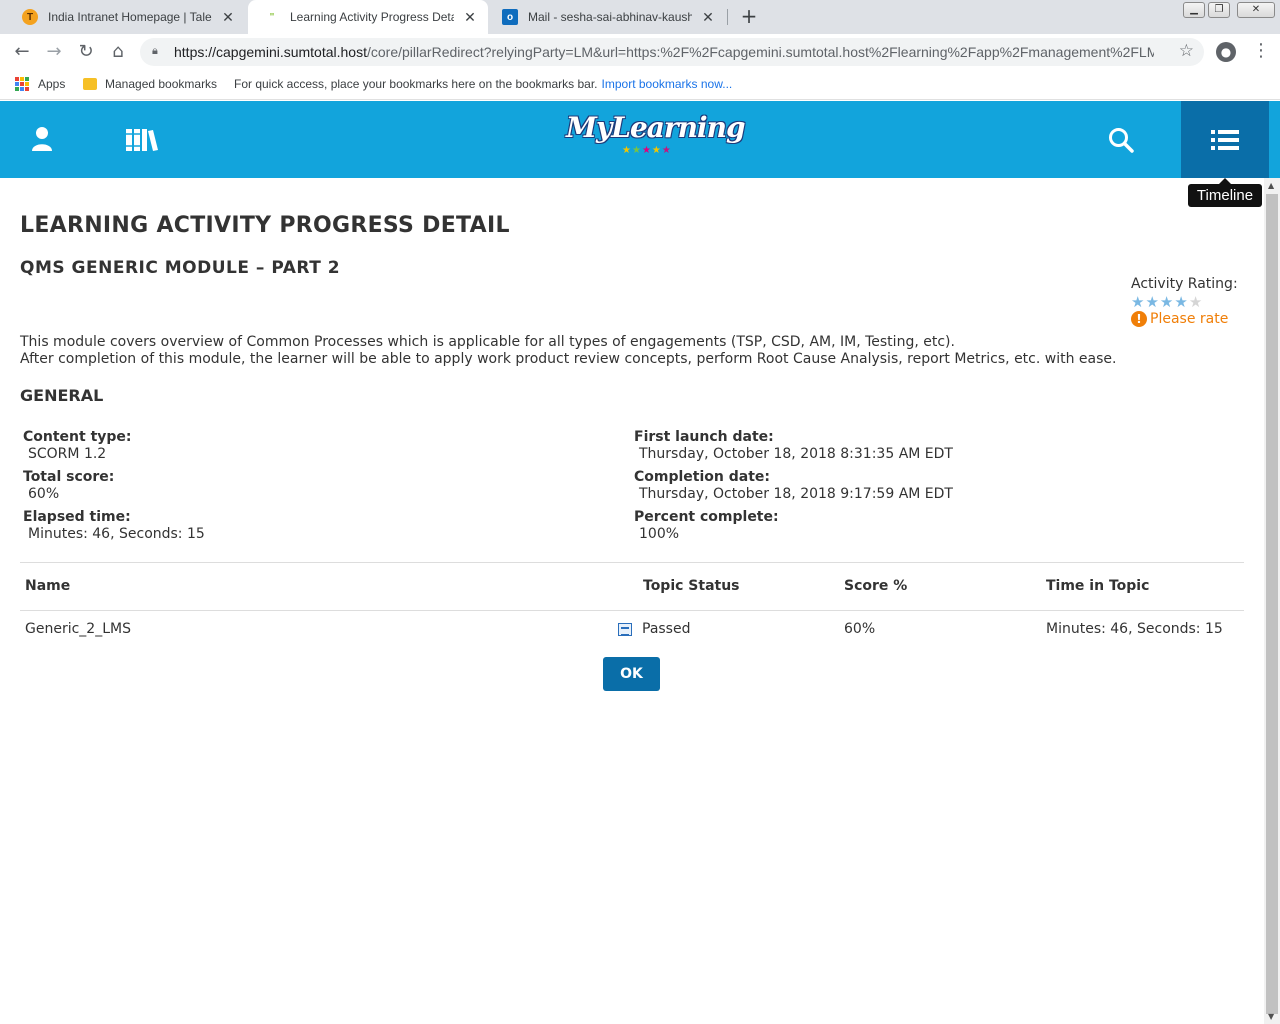 The height and width of the screenshot is (1024, 1280). What do you see at coordinates (625, 629) in the screenshot?
I see `scorm-topic-icon` at bounding box center [625, 629].